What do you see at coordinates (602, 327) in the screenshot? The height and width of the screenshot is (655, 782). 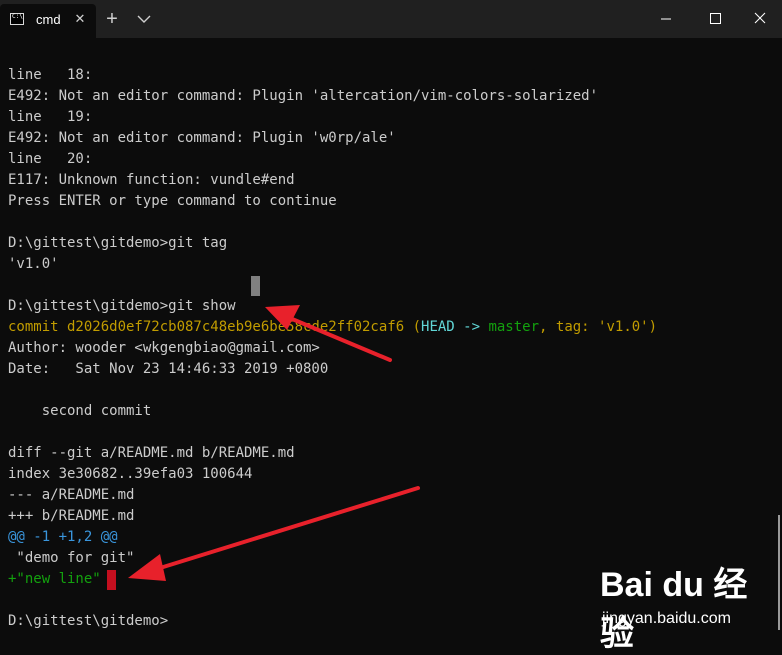 I see `commit-tag-ref: tag: 'v1.0'` at bounding box center [602, 327].